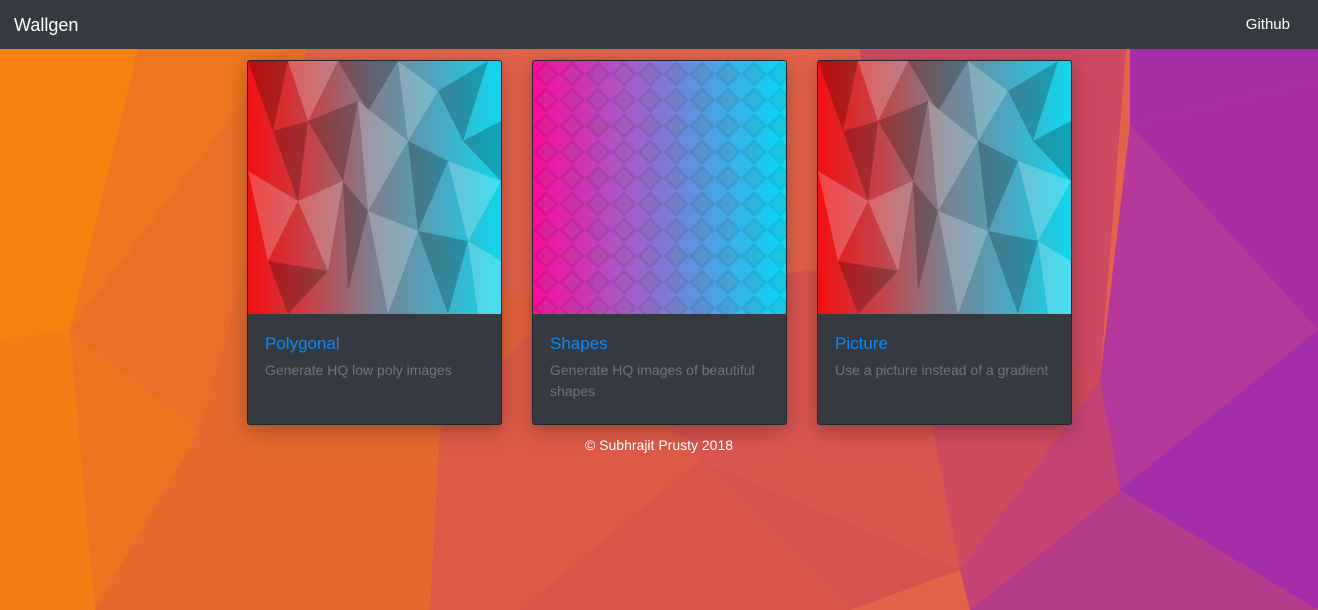 This screenshot has height=610, width=1318. I want to click on card-polygonal: Polygonal Generate HQ low poly images, so click(374, 242).